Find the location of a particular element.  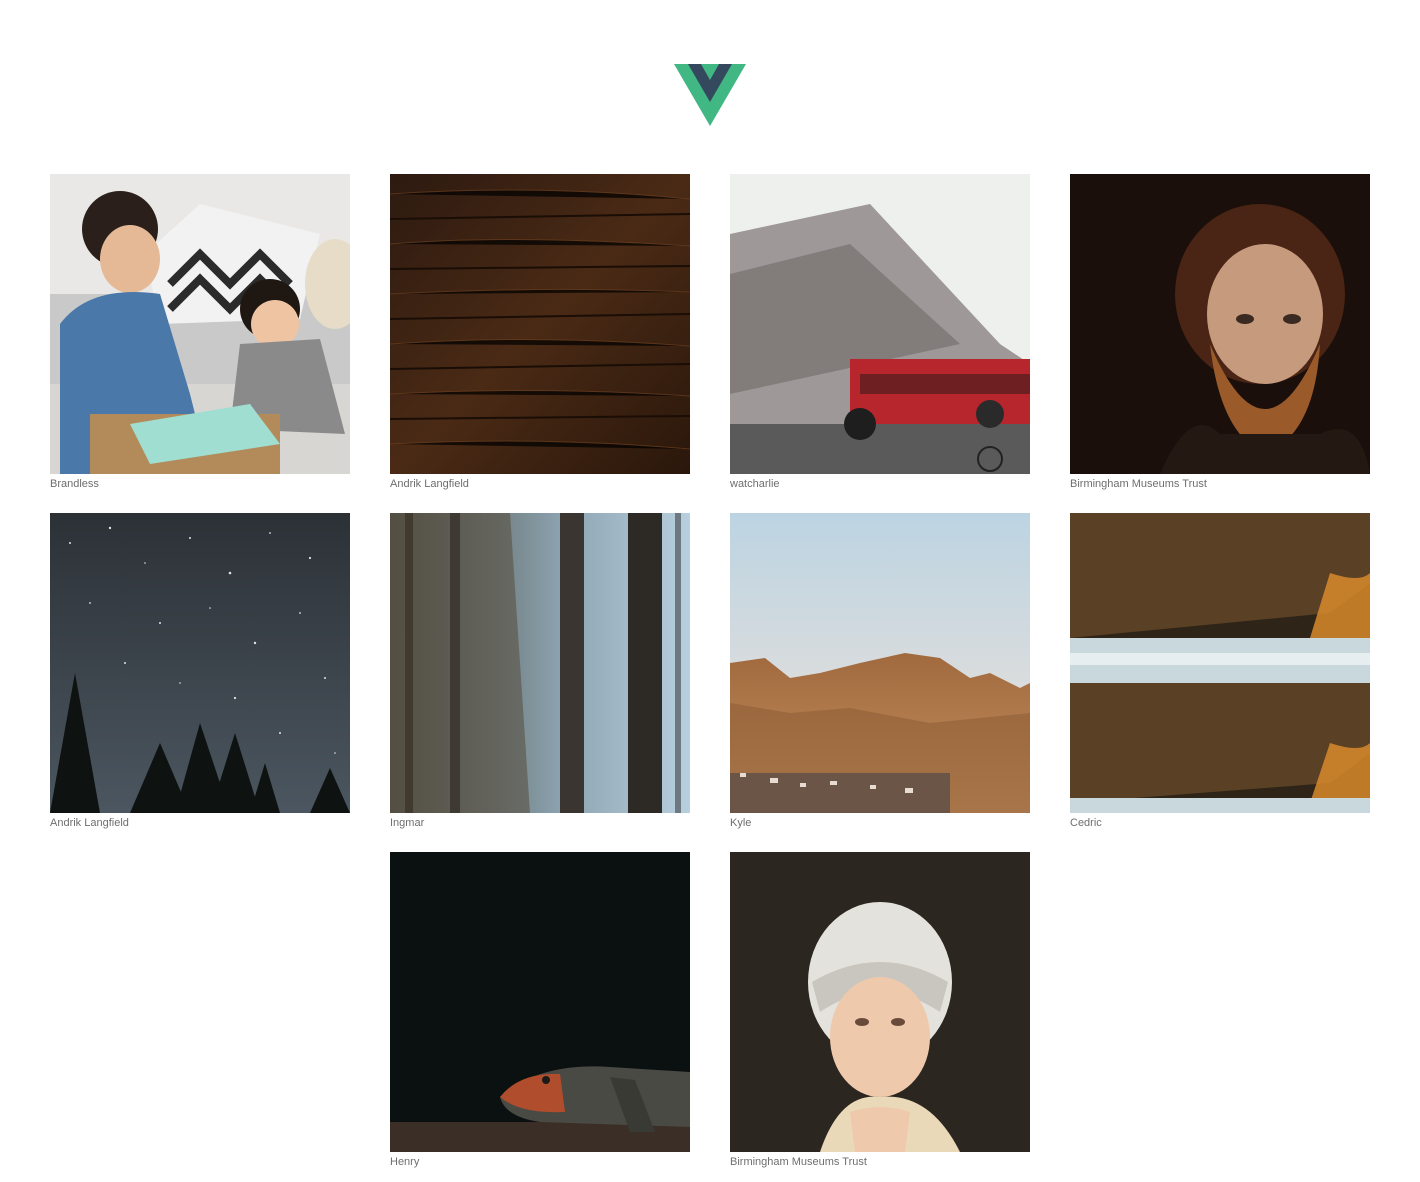

photo-credit: Brandless is located at coordinates (200, 484).